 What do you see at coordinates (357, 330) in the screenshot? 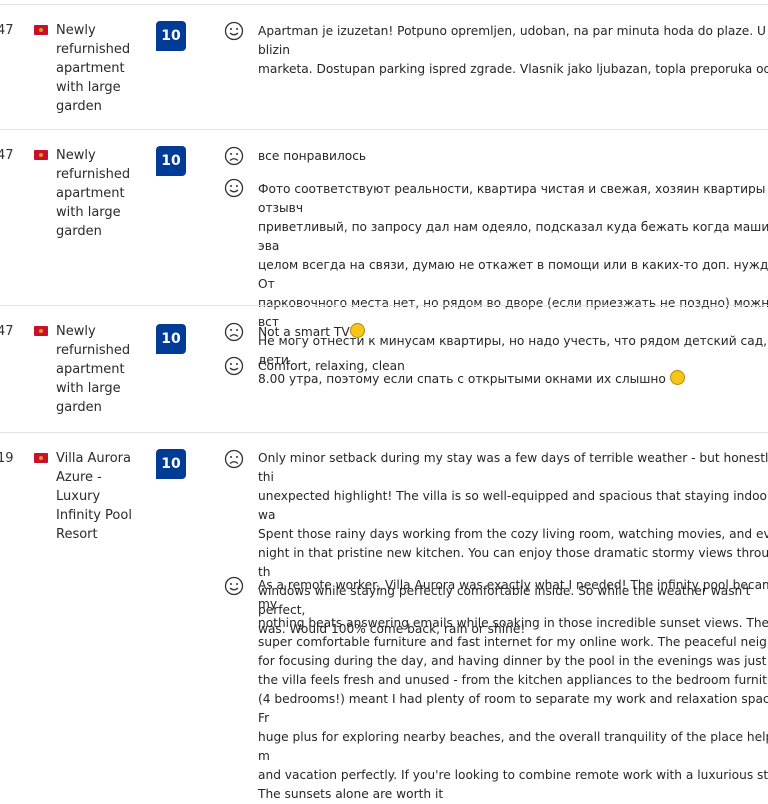
I see `rolling-laughing-emoji-icon` at bounding box center [357, 330].